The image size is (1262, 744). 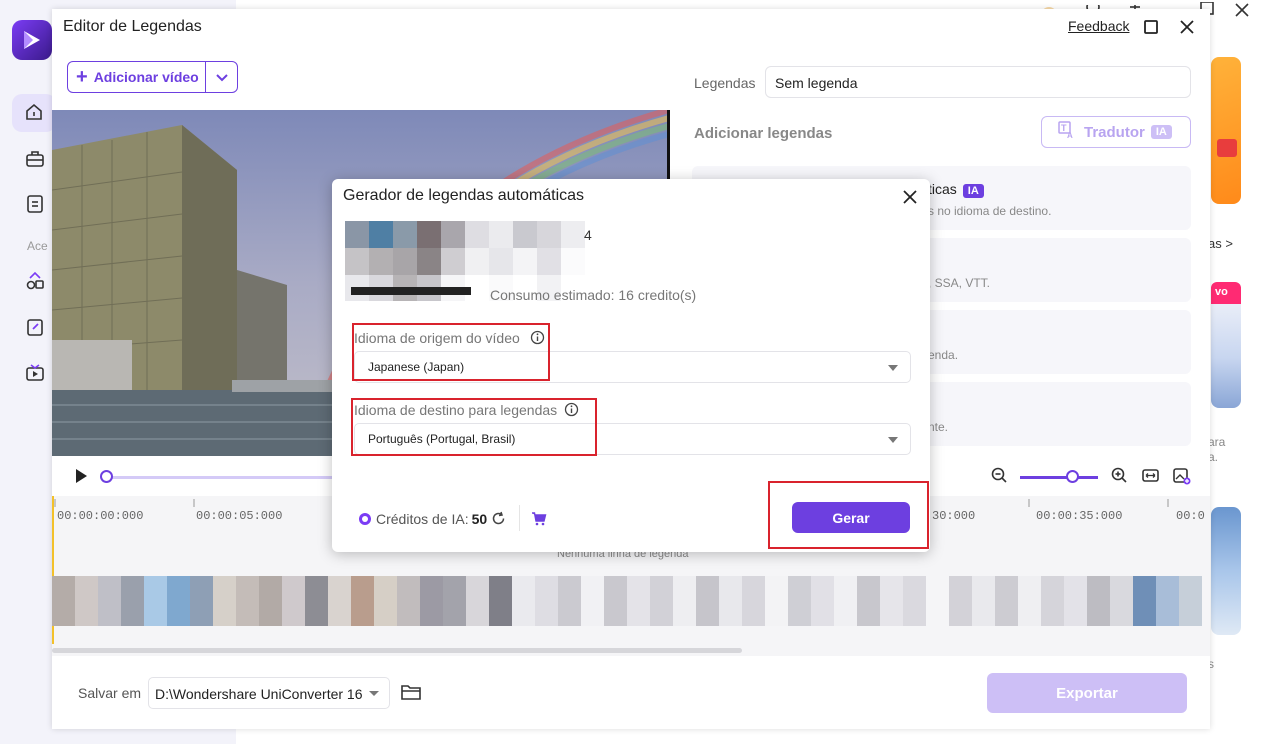 What do you see at coordinates (82, 77) in the screenshot?
I see `plus-icon: +` at bounding box center [82, 77].